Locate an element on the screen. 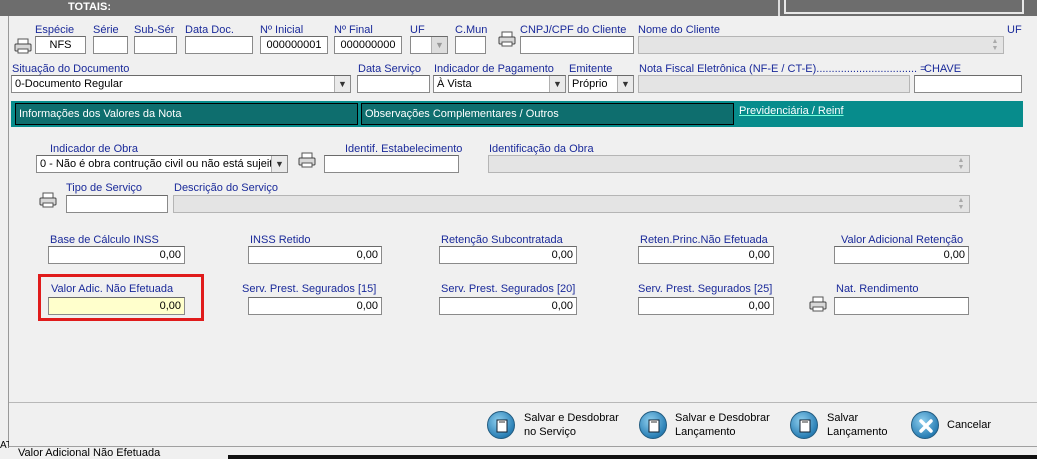  ret-sub-field: 0,00 is located at coordinates (508, 255).